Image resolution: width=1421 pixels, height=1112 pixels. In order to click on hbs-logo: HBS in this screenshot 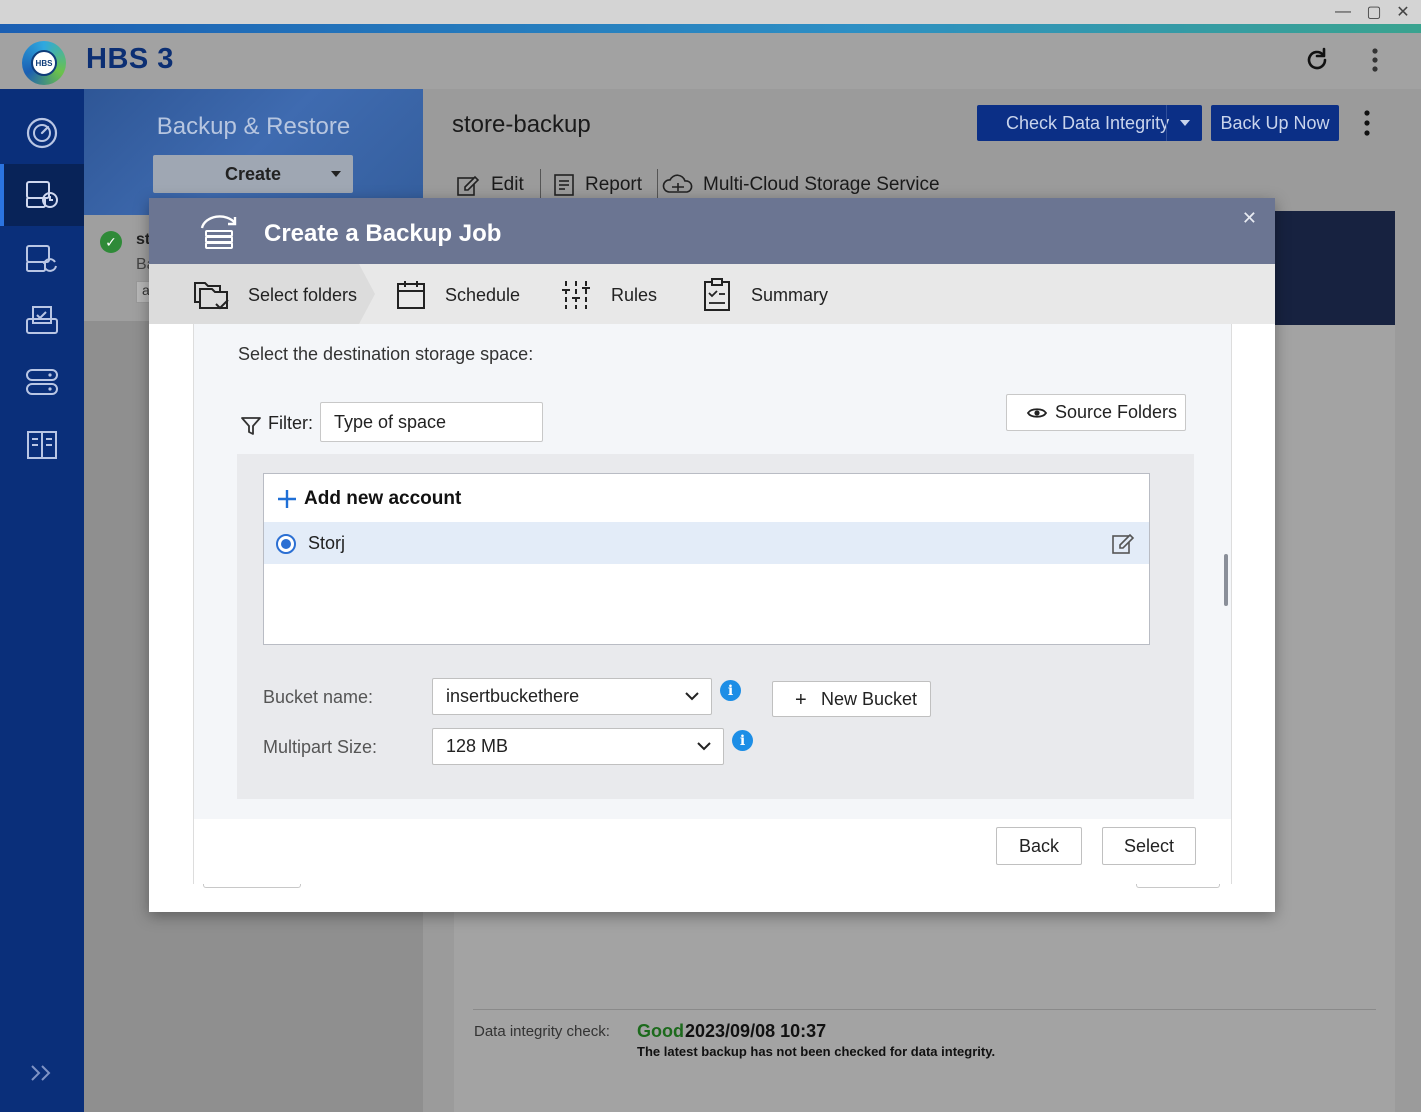, I will do `click(44, 63)`.